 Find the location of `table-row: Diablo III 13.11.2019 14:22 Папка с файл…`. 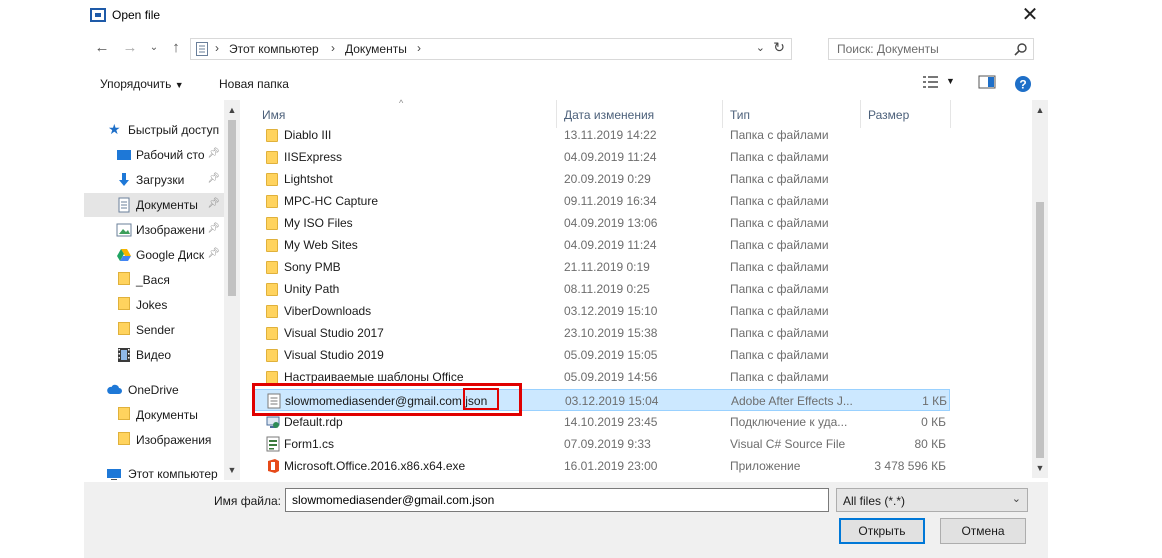

table-row: Diablo III 13.11.2019 14:22 Папка с файл… is located at coordinates (602, 135).